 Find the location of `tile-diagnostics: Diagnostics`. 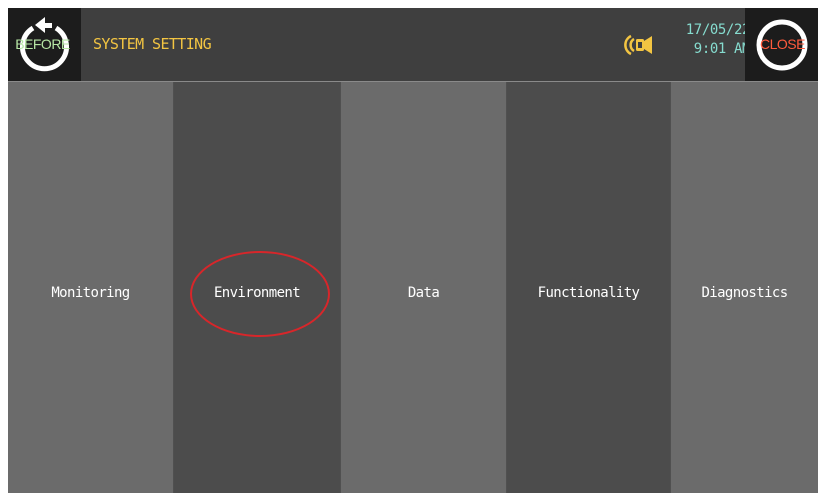

tile-diagnostics: Diagnostics is located at coordinates (744, 287).